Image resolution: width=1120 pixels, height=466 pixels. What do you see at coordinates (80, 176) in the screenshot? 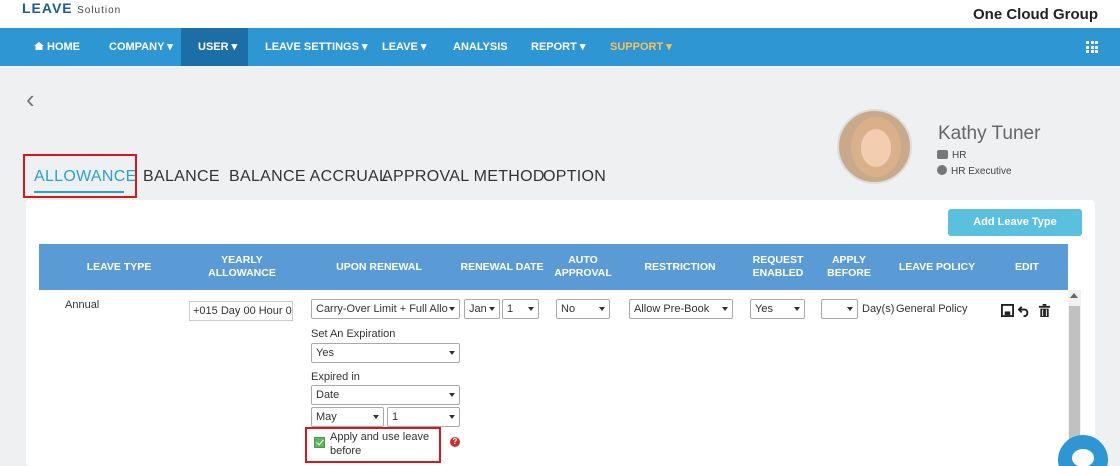
I see `allowance-tab-highlight` at bounding box center [80, 176].